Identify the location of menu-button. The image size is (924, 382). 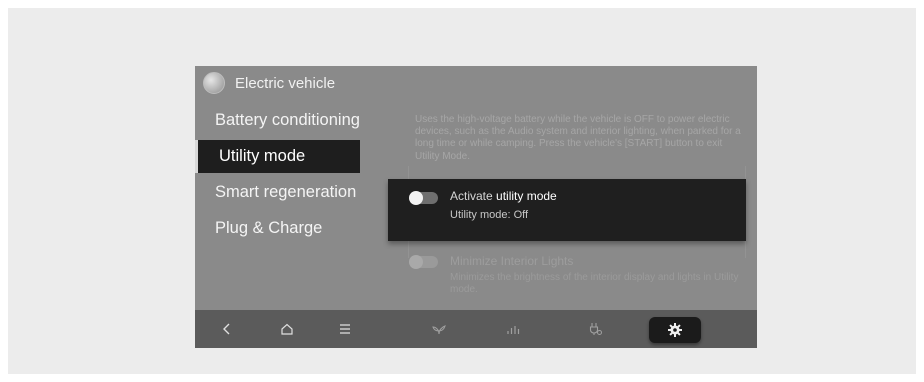
(345, 329).